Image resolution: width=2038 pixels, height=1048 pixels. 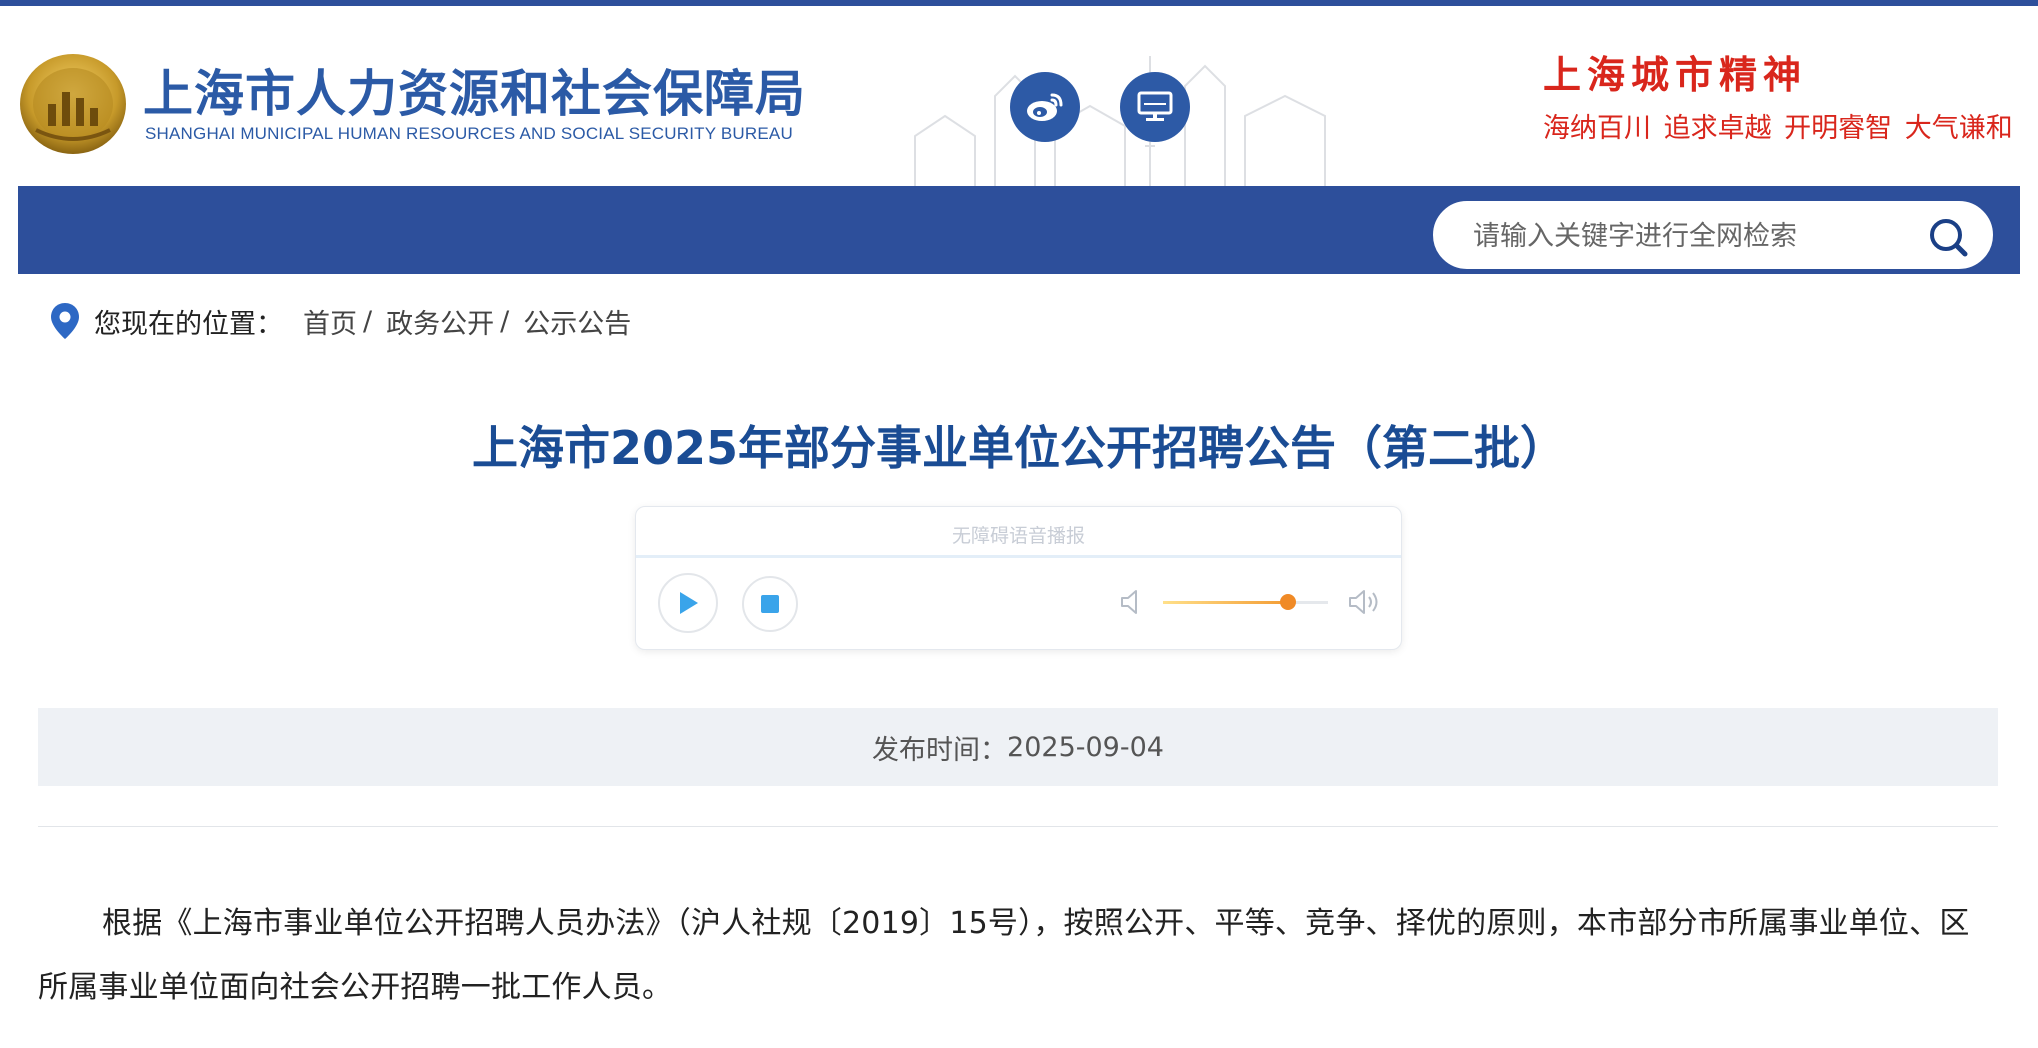 I want to click on search-box, so click(x=1713, y=235).